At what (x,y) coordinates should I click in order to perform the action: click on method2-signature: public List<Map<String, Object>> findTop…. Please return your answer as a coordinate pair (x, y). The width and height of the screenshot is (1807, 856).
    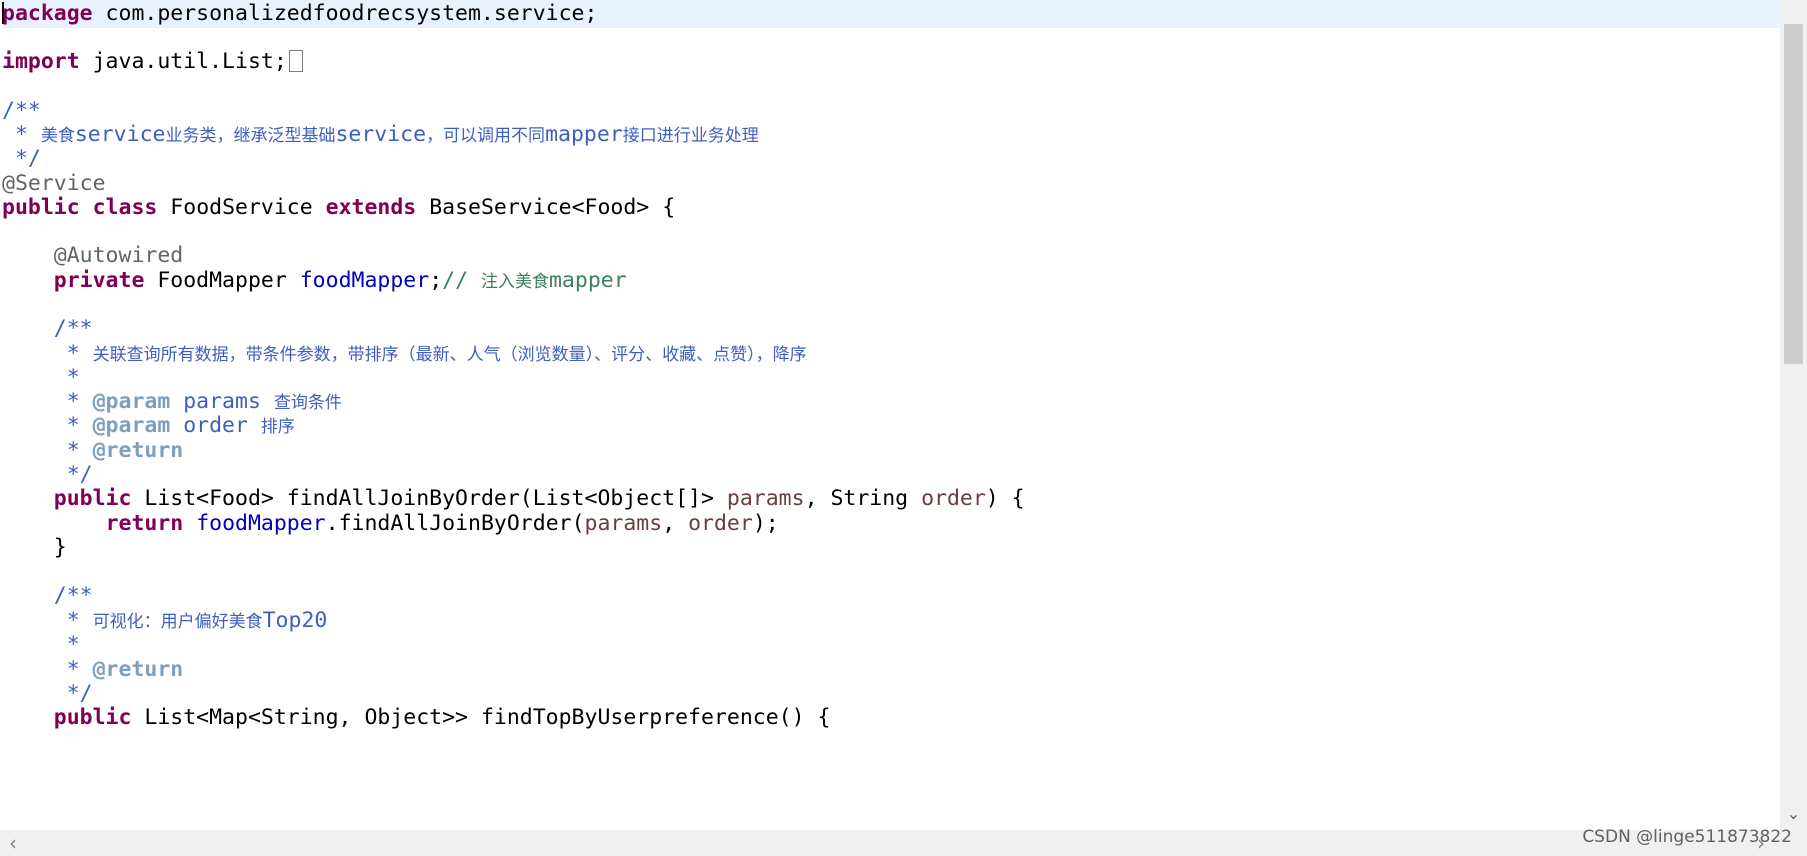
    Looking at the image, I should click on (891, 718).